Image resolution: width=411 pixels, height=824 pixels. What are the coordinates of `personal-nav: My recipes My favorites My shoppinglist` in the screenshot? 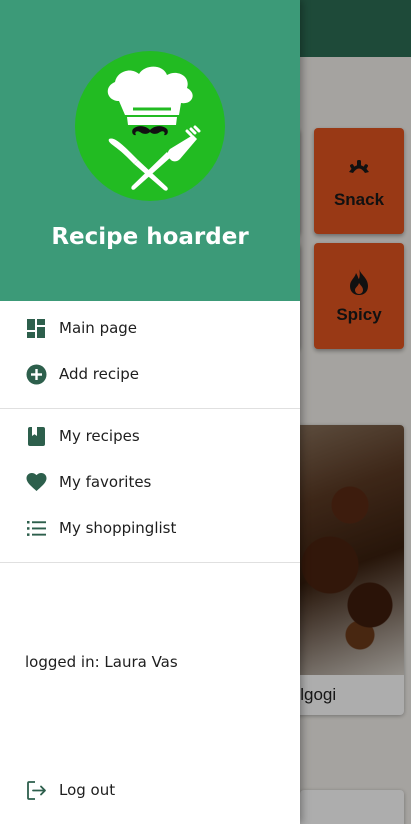 It's located at (150, 482).